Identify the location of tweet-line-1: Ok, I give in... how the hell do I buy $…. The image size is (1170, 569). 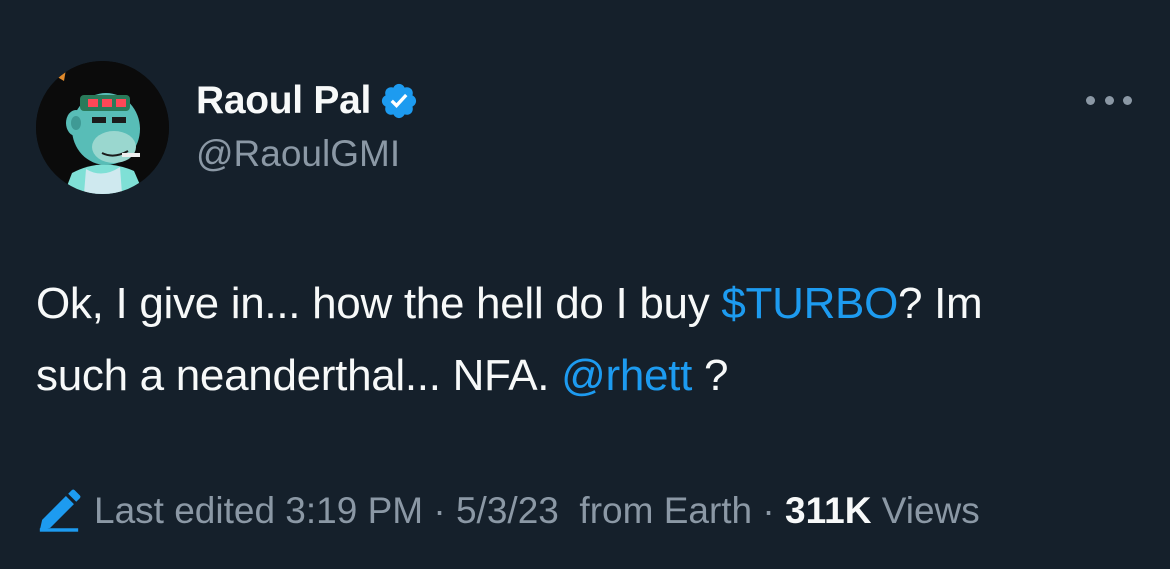
(591, 304).